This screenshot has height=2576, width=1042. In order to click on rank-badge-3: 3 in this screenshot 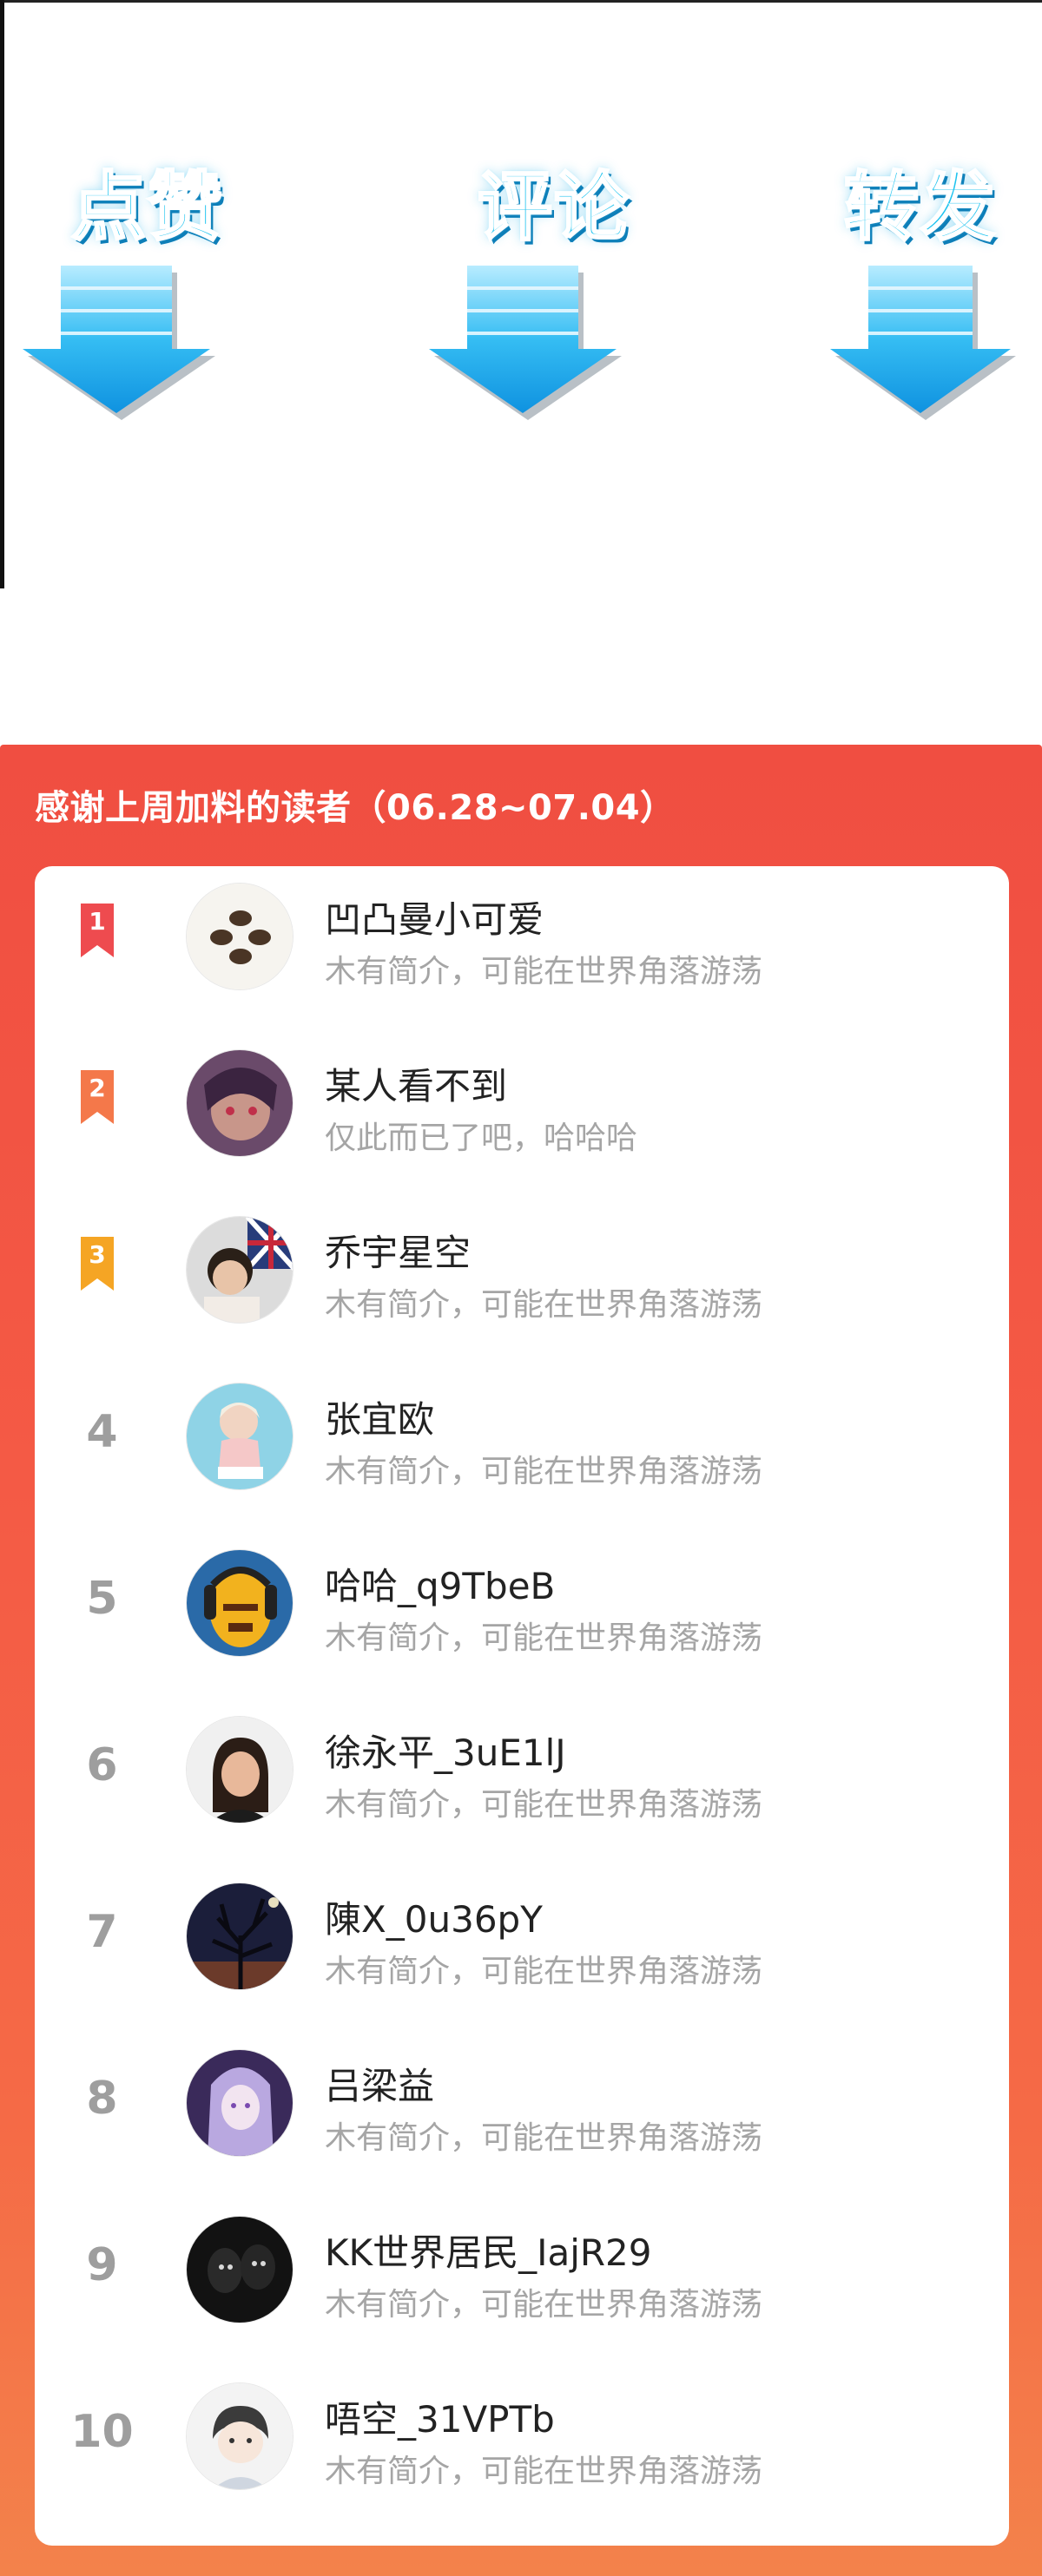, I will do `click(97, 1264)`.